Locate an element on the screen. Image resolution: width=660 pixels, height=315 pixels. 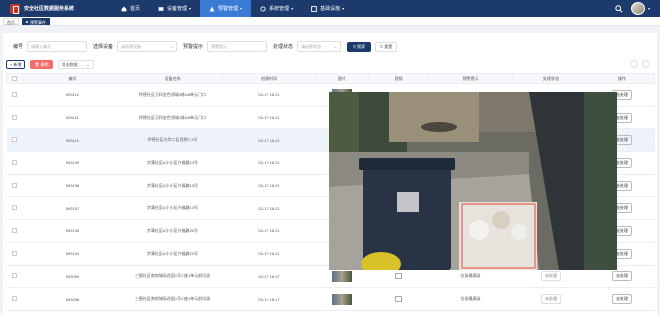
status-select: 请选择状态 is located at coordinates (319, 46).